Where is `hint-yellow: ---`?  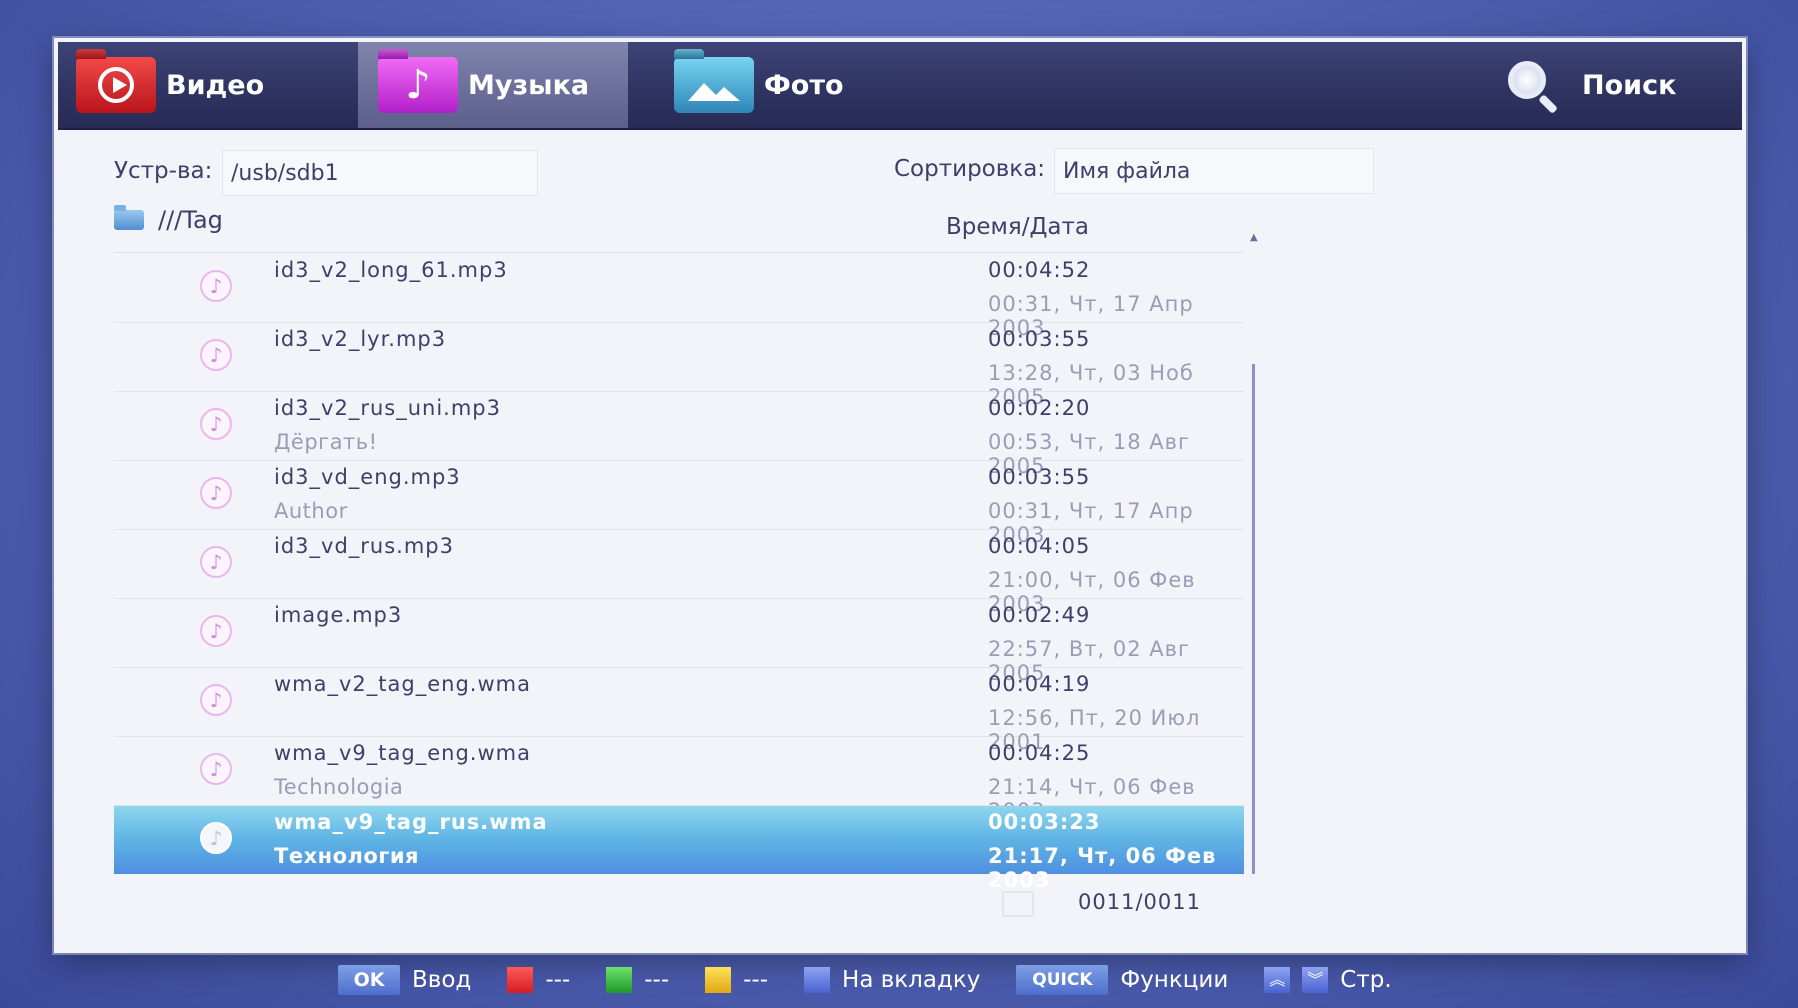 hint-yellow: --- is located at coordinates (736, 980).